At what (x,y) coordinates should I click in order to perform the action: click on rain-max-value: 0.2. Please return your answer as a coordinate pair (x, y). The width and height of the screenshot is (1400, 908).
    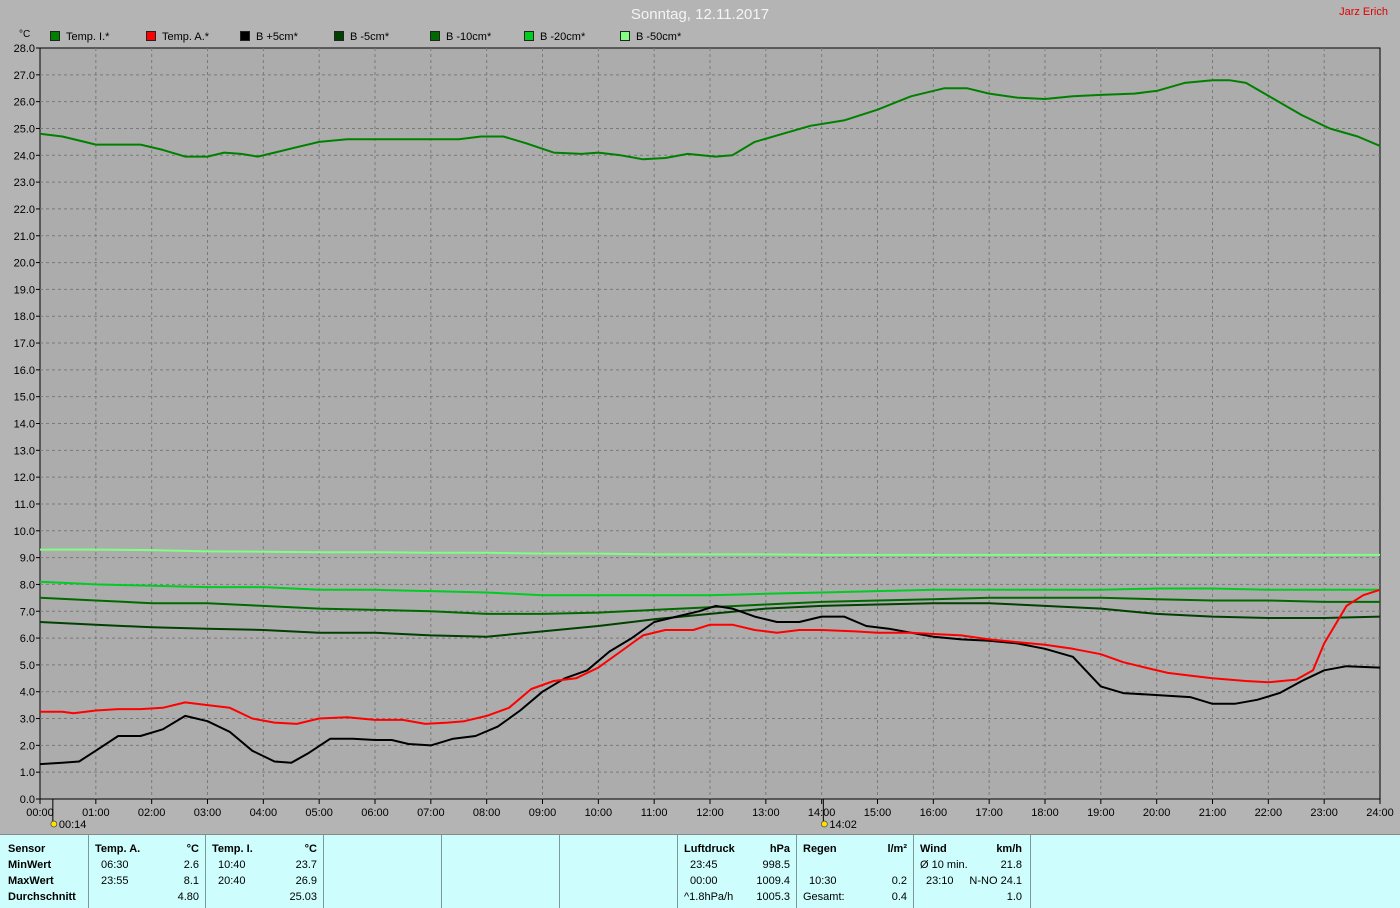
    Looking at the image, I should click on (899, 881).